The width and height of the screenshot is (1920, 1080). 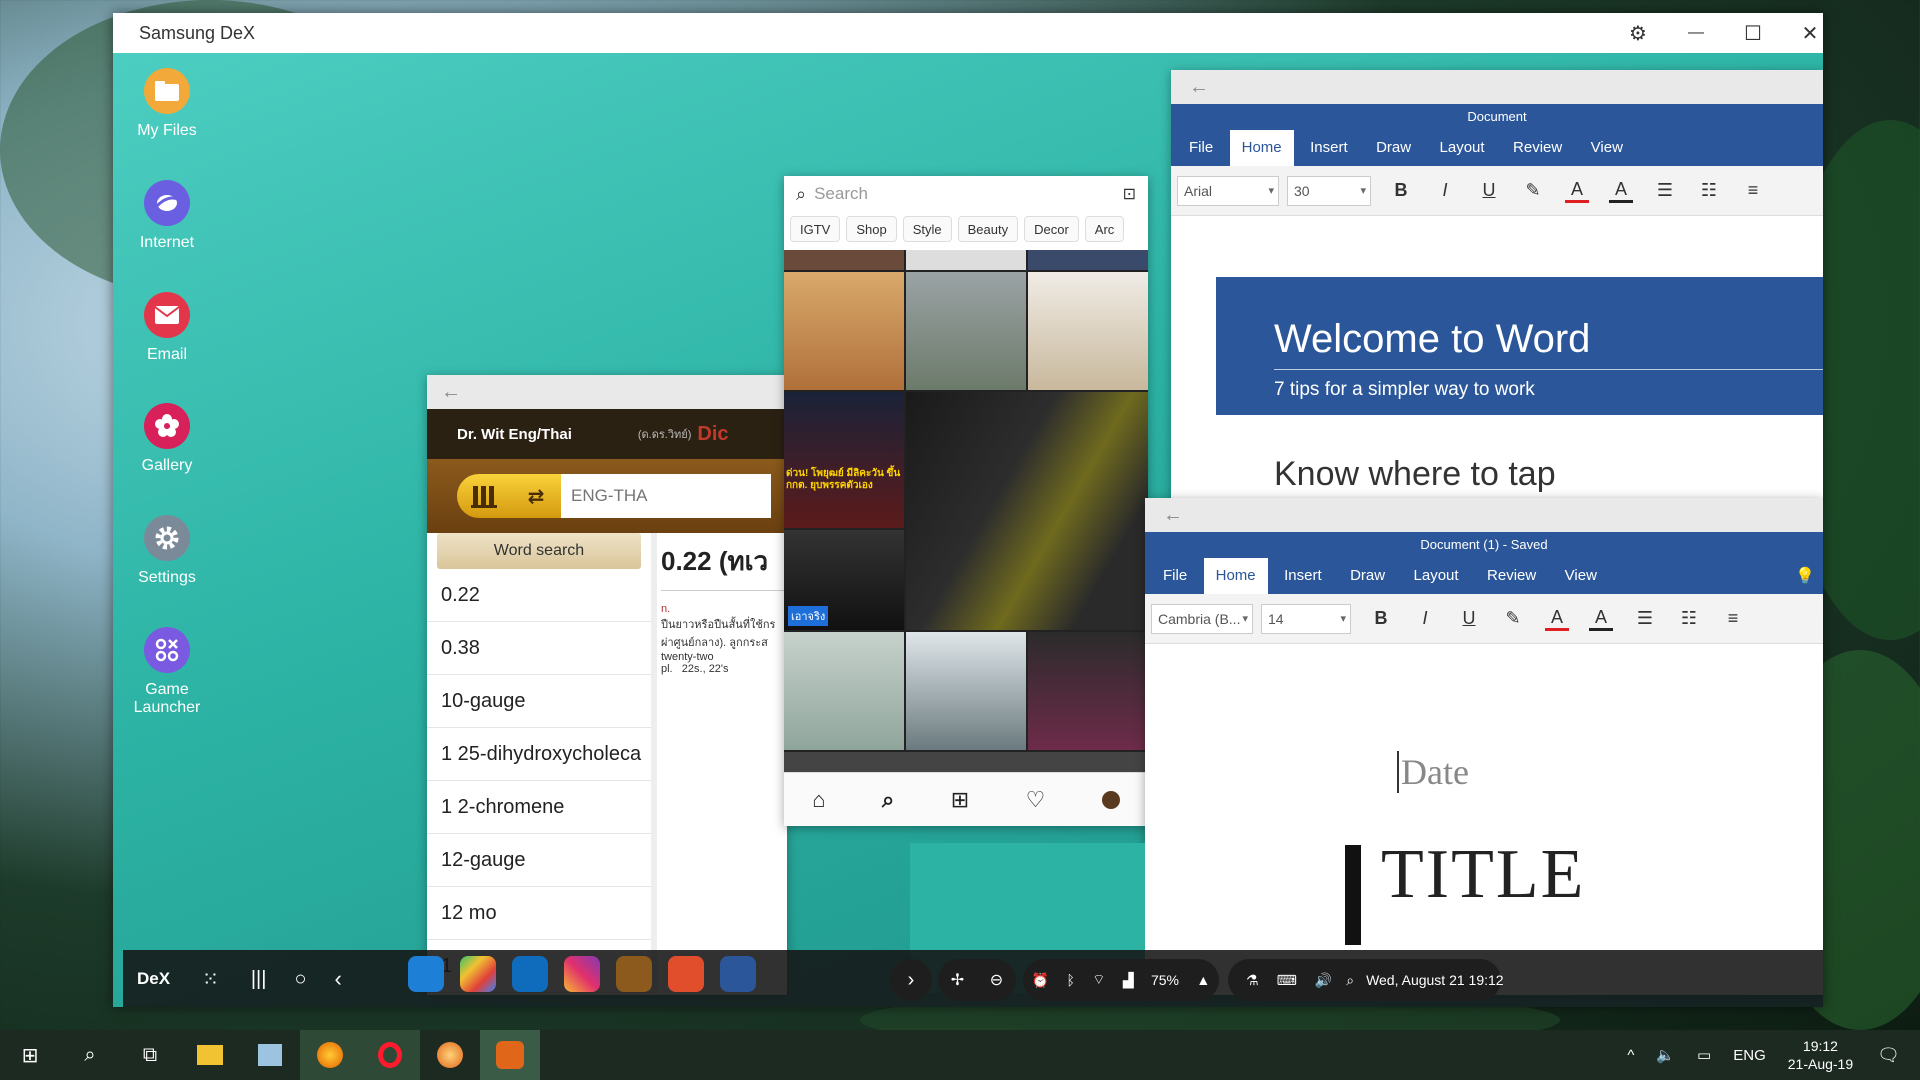 I want to click on list-item: 0.38, so click(x=539, y=648).